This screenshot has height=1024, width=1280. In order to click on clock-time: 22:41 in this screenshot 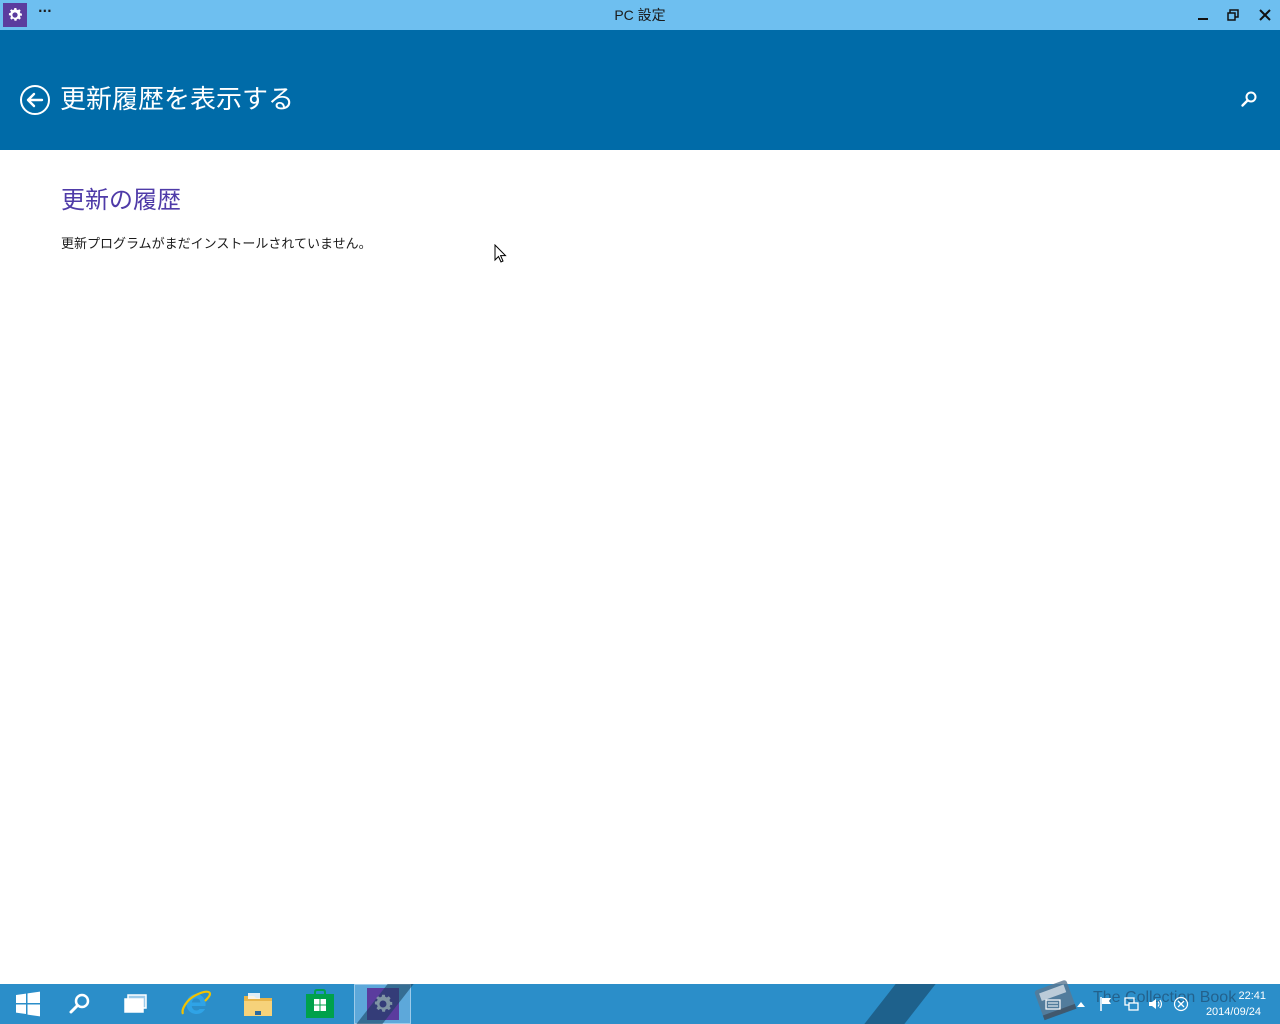, I will do `click(1236, 996)`.